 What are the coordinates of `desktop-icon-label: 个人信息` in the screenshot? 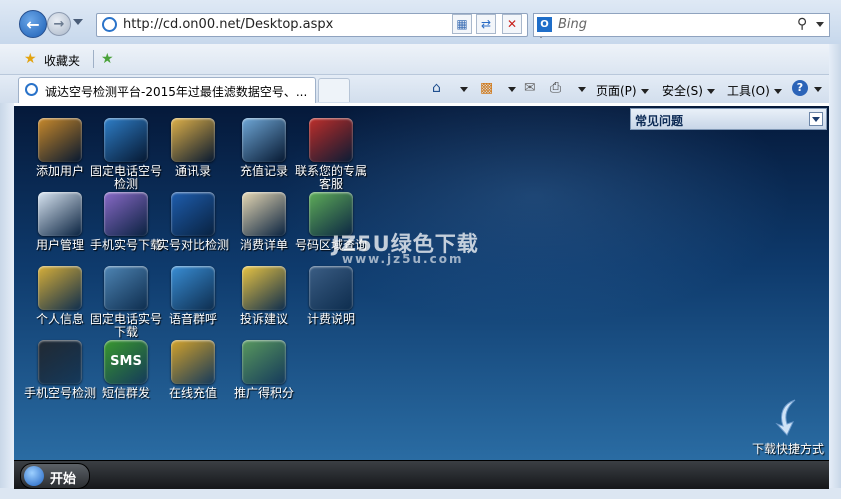 It's located at (59, 319).